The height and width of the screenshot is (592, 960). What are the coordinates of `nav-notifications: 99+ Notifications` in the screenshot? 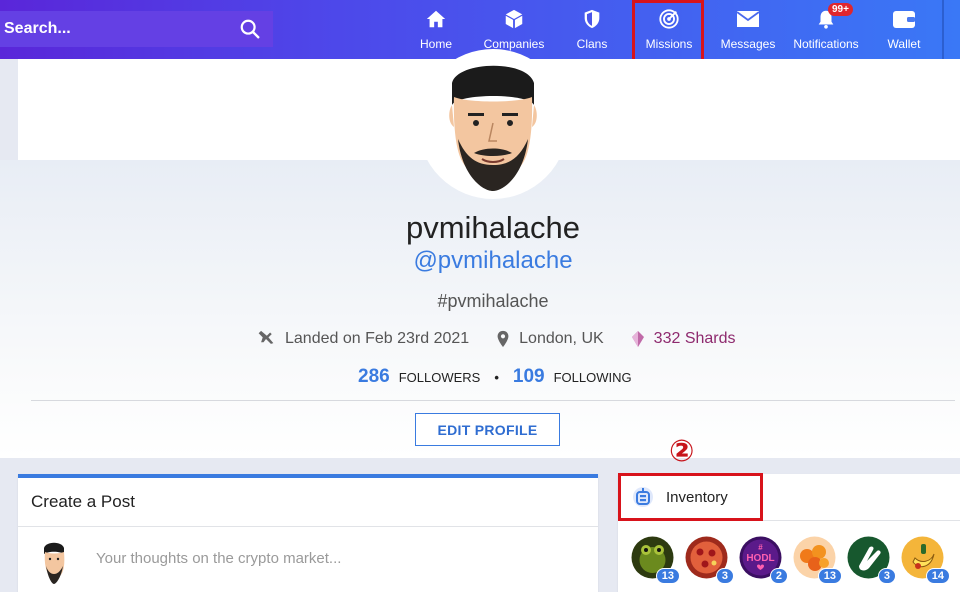 It's located at (826, 29).